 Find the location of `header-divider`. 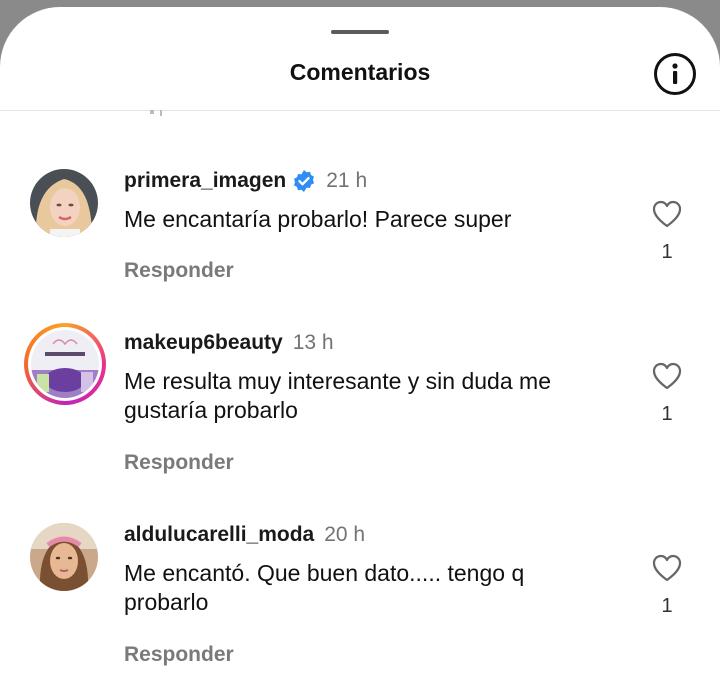

header-divider is located at coordinates (360, 110).